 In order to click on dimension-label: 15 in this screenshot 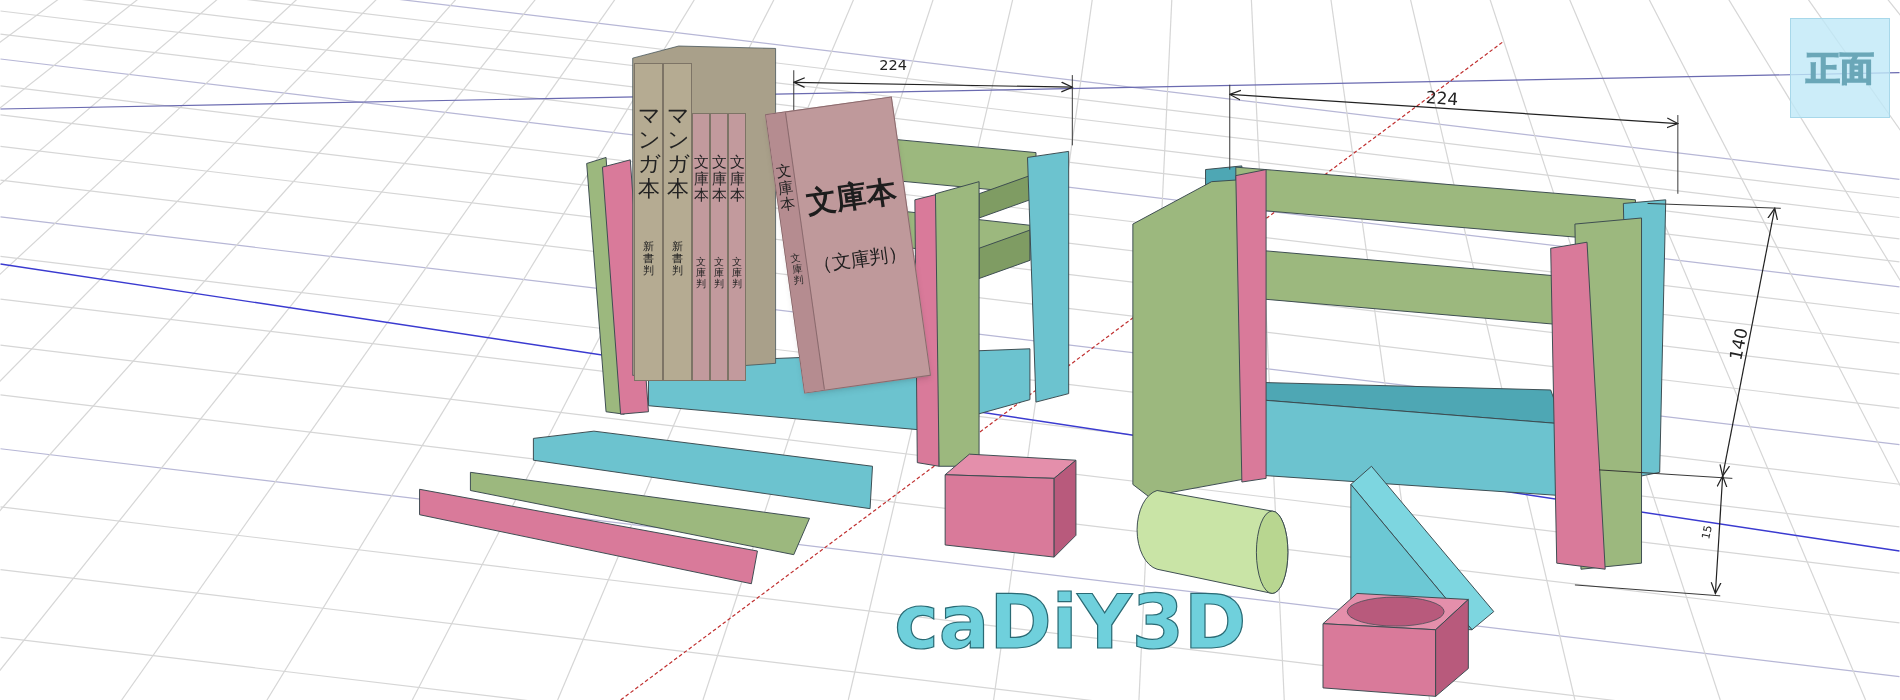, I will do `click(1707, 532)`.